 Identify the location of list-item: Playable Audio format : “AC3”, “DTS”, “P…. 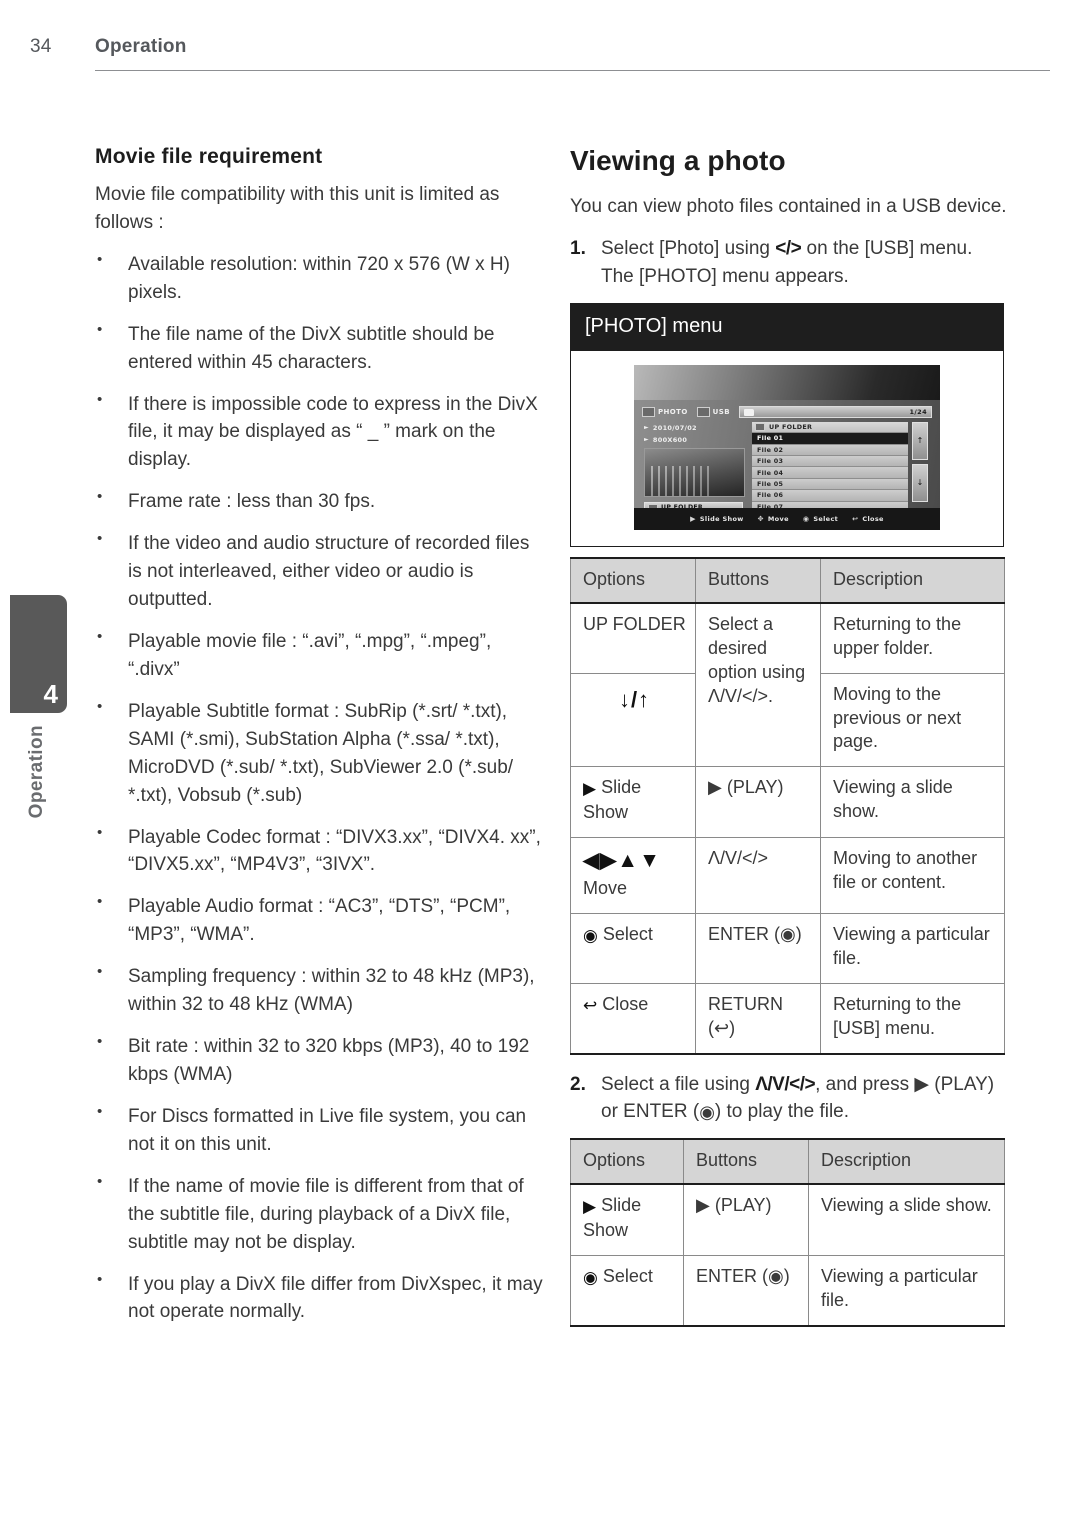
(319, 920).